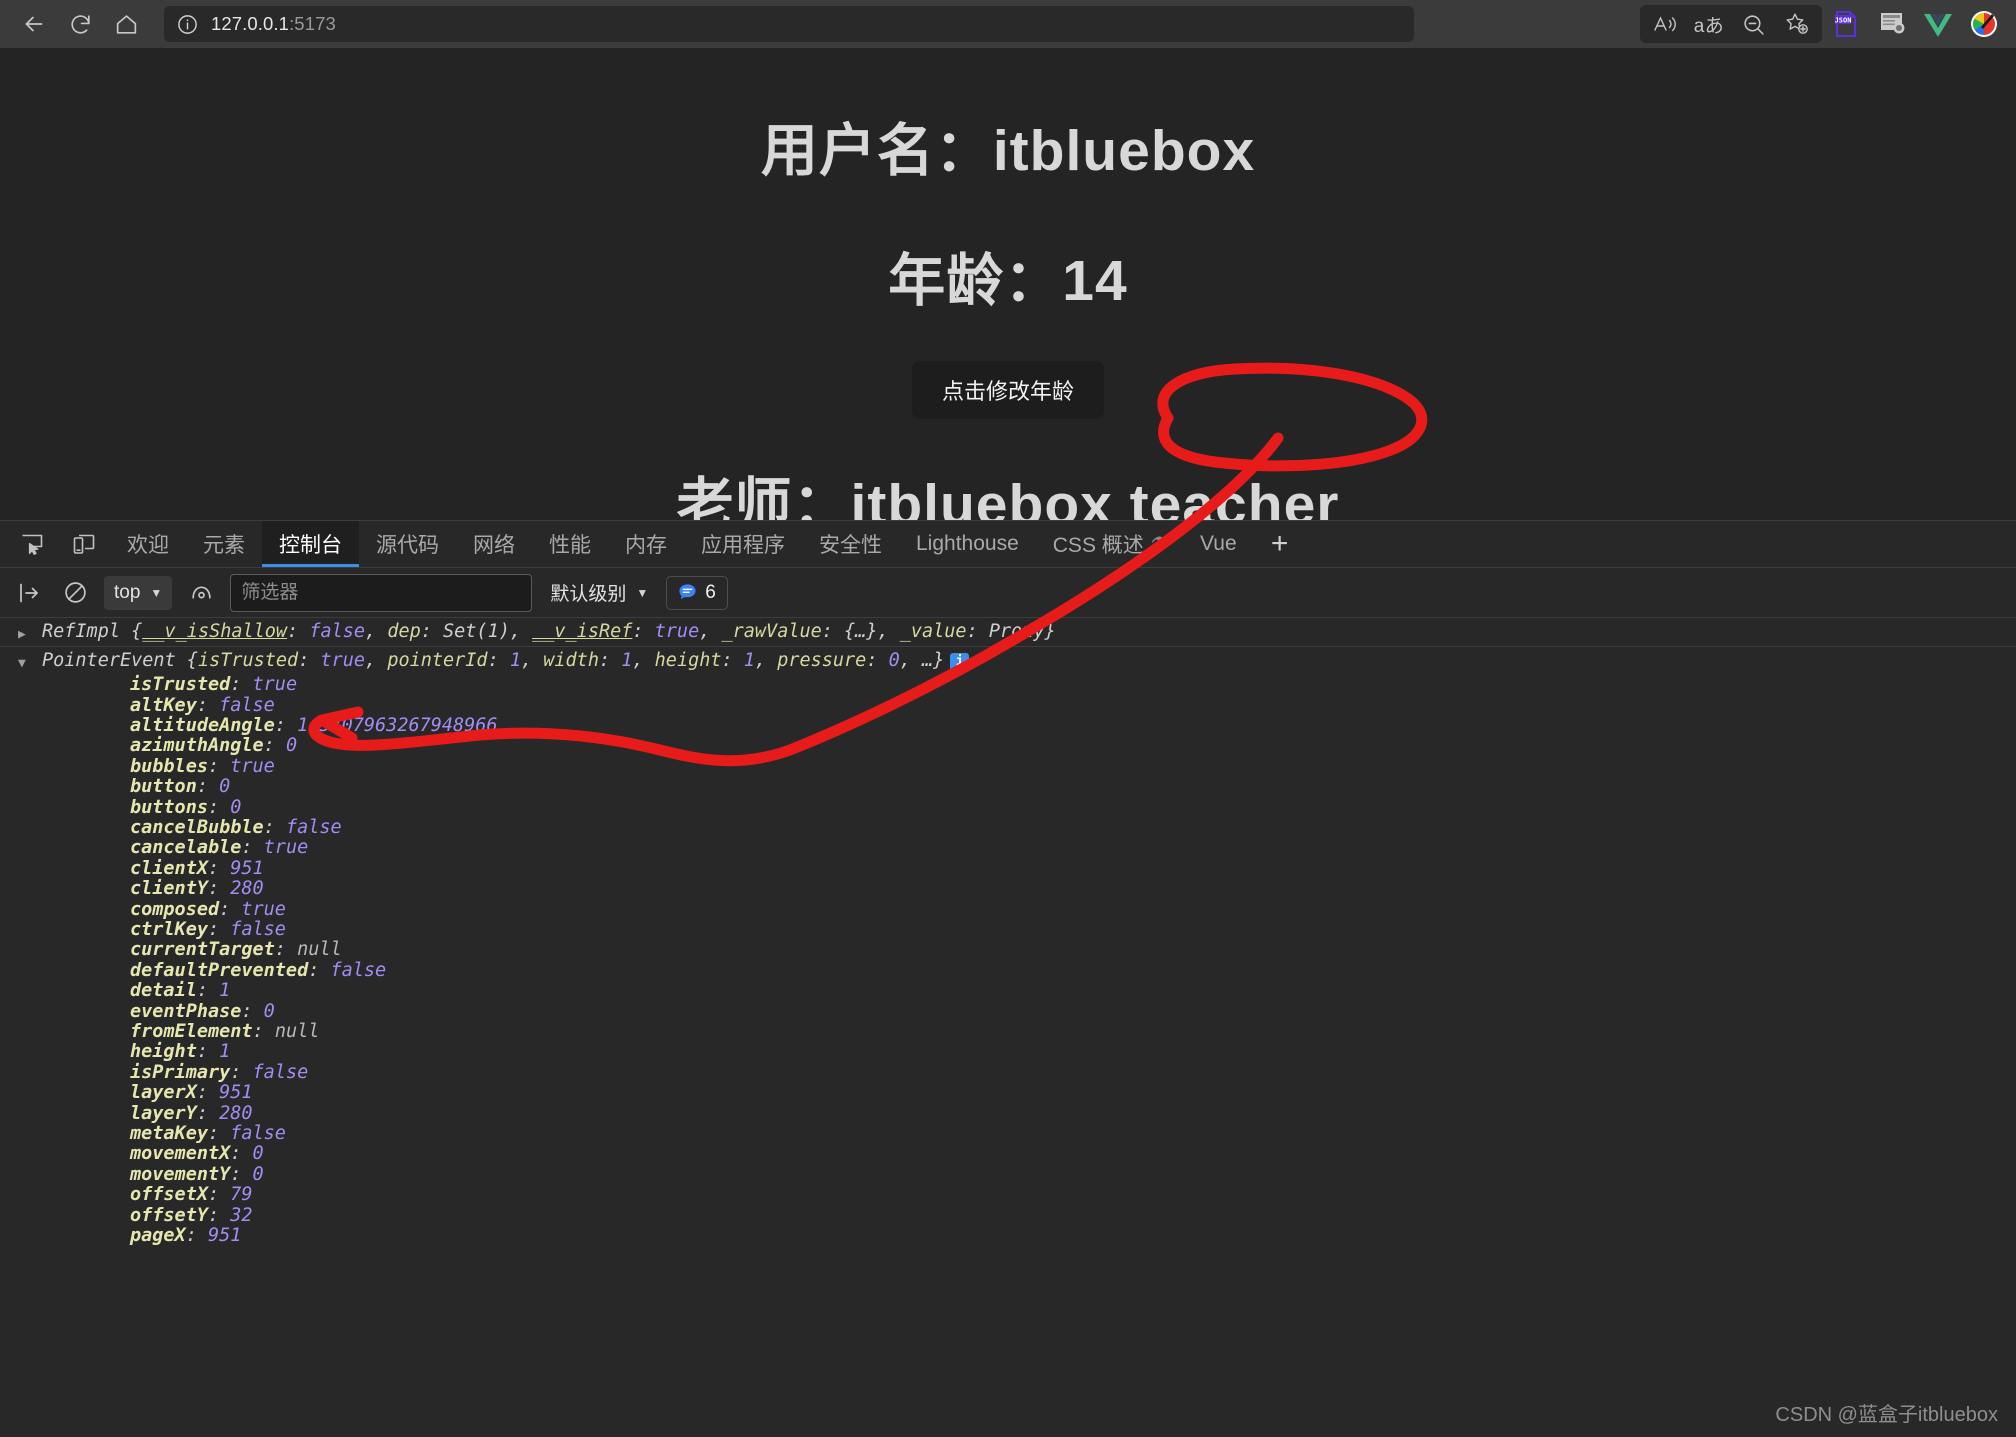 This screenshot has width=2016, height=1437. I want to click on property-row: composed: true, so click(270, 909).